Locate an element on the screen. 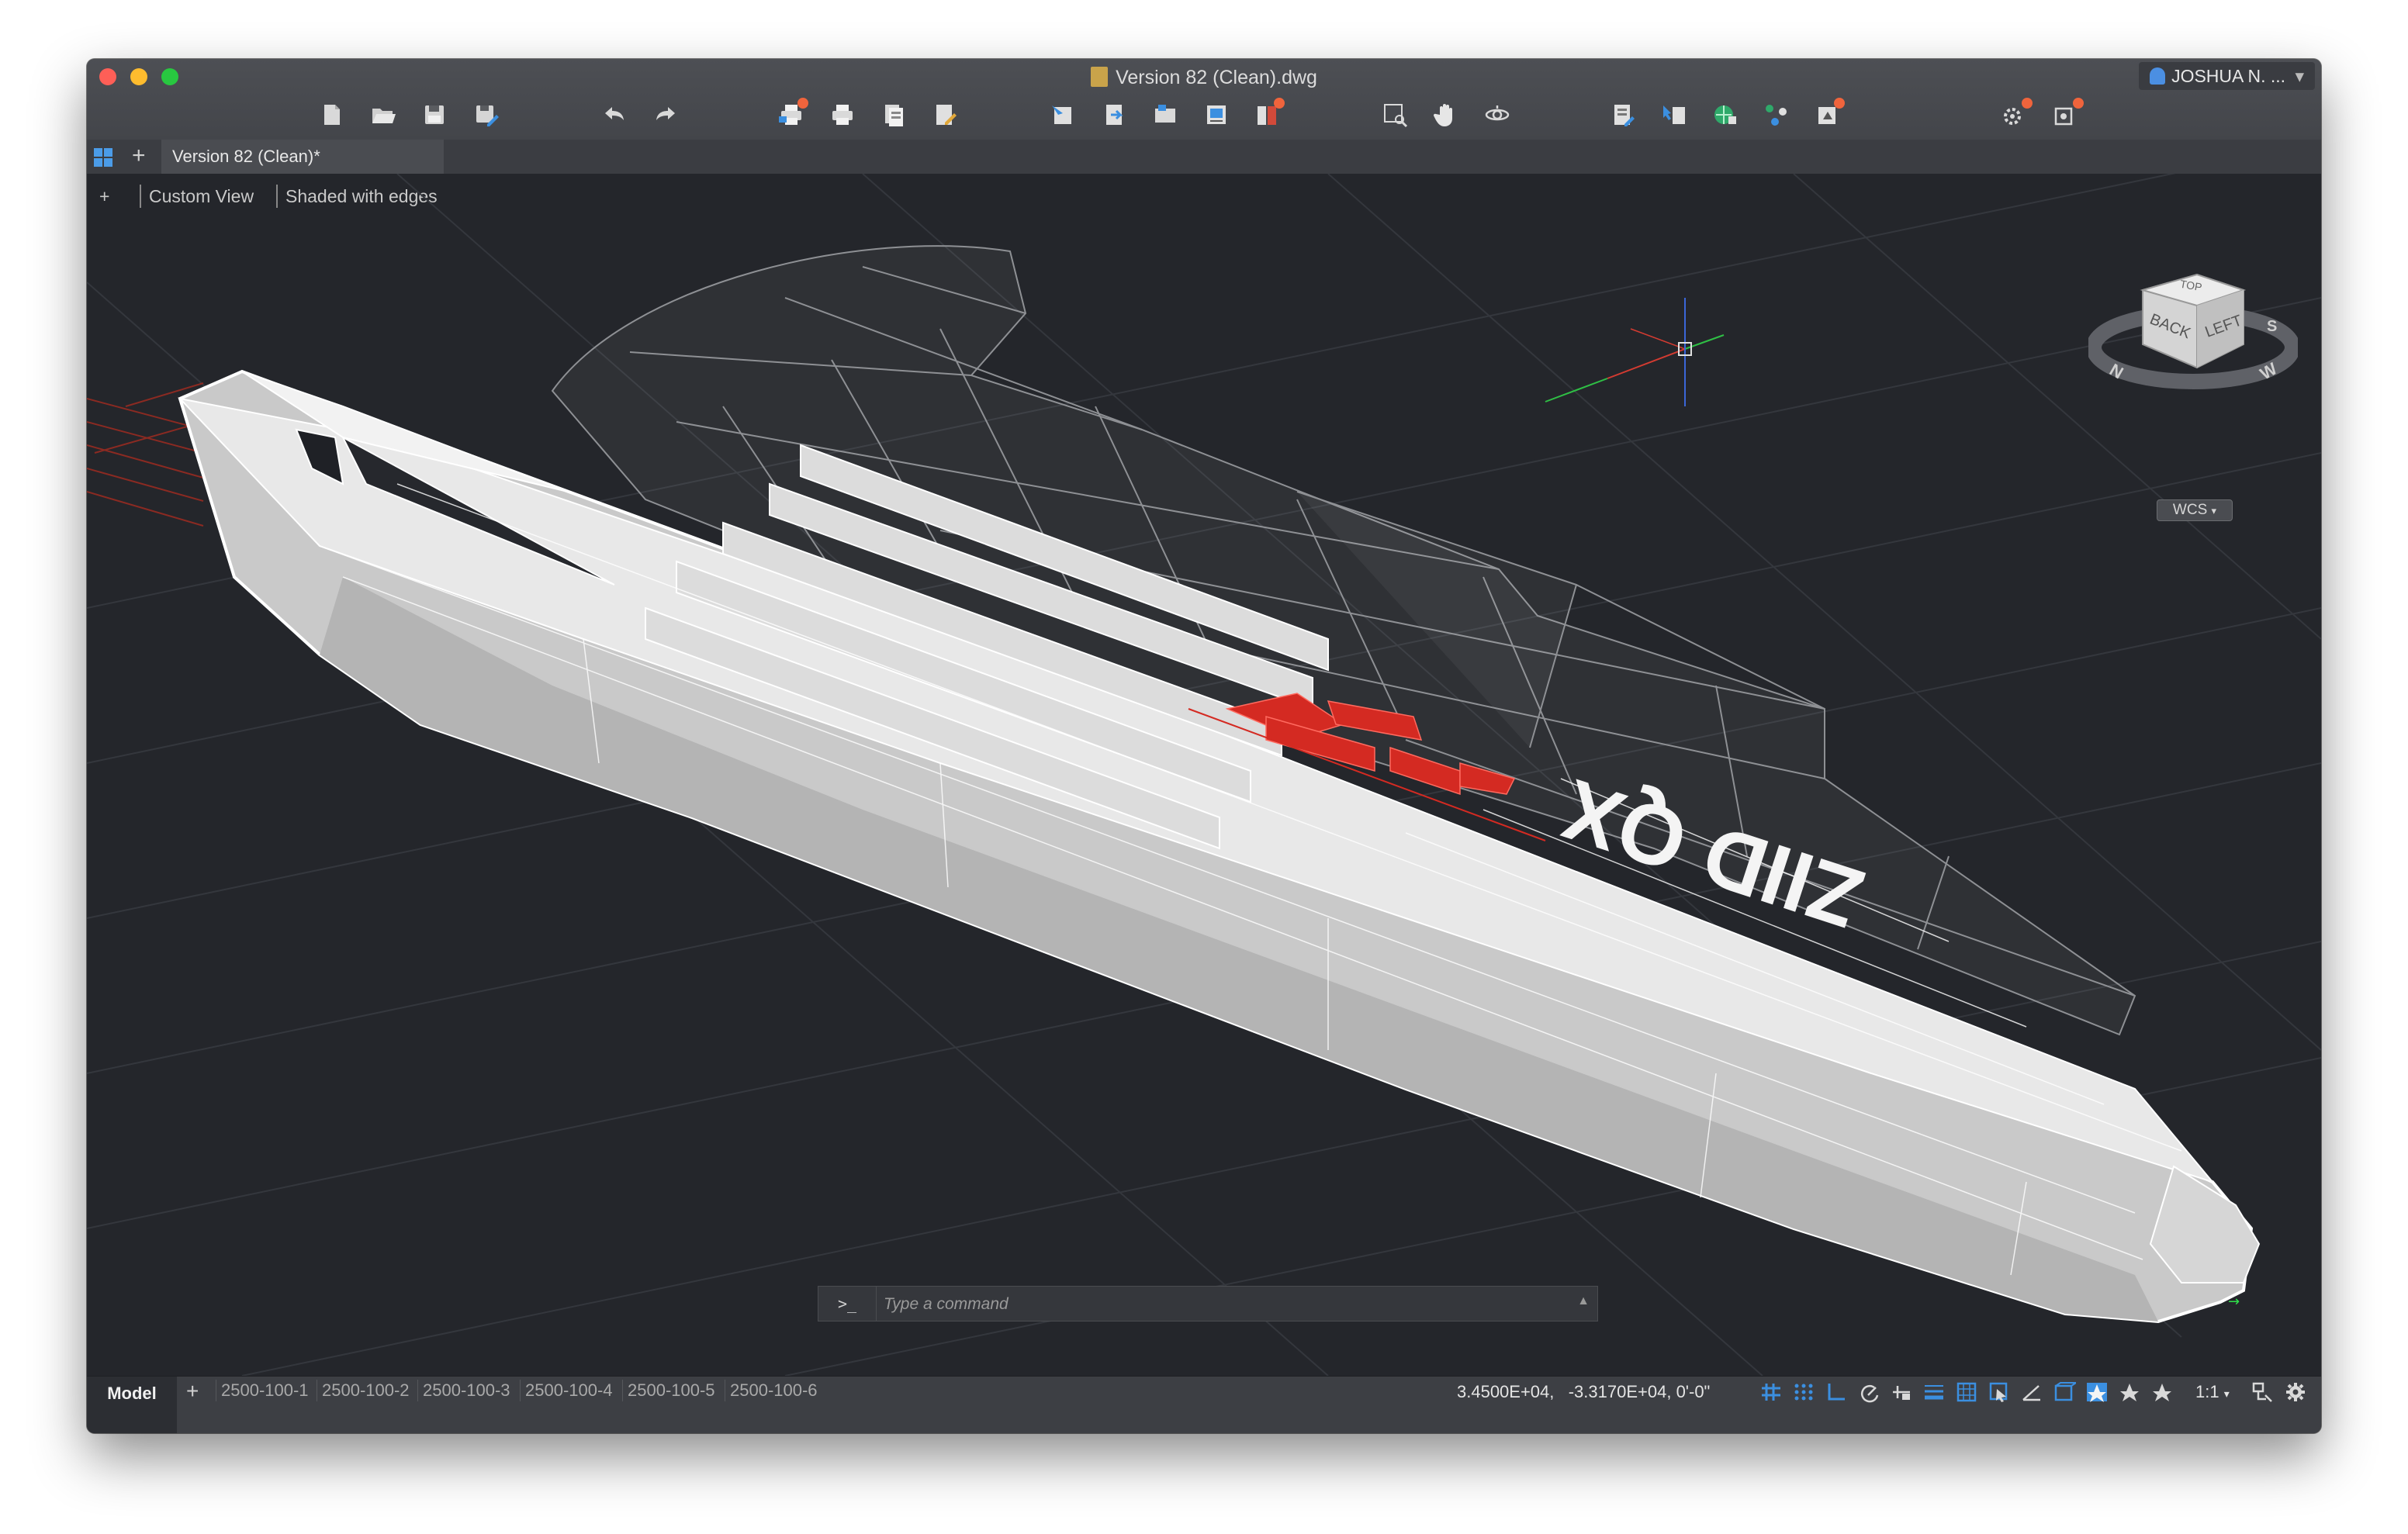  render-icon is located at coordinates (1829, 113).